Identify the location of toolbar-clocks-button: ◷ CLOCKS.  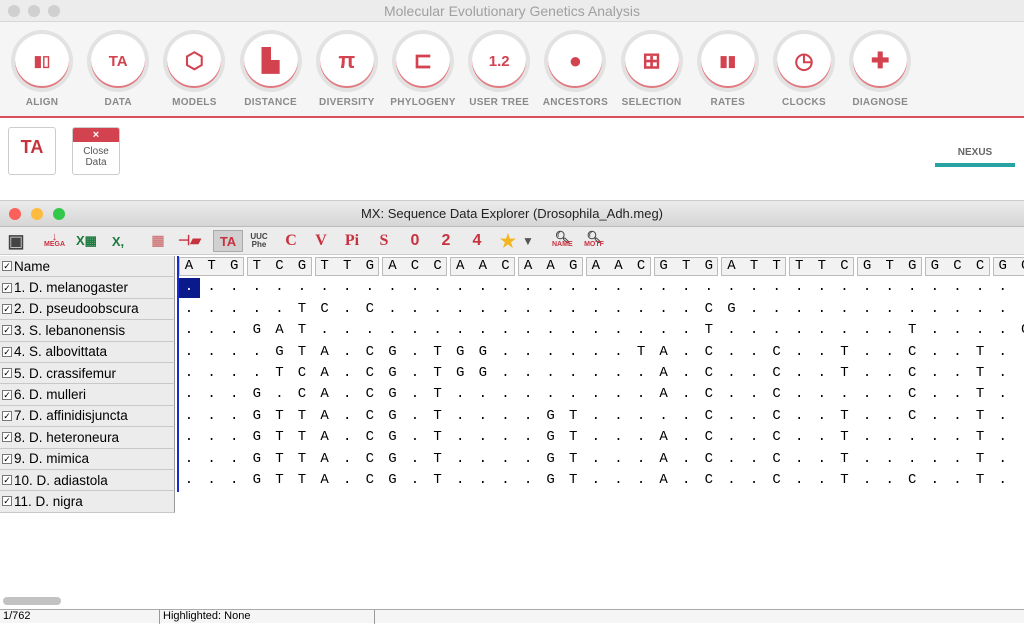
(804, 71).